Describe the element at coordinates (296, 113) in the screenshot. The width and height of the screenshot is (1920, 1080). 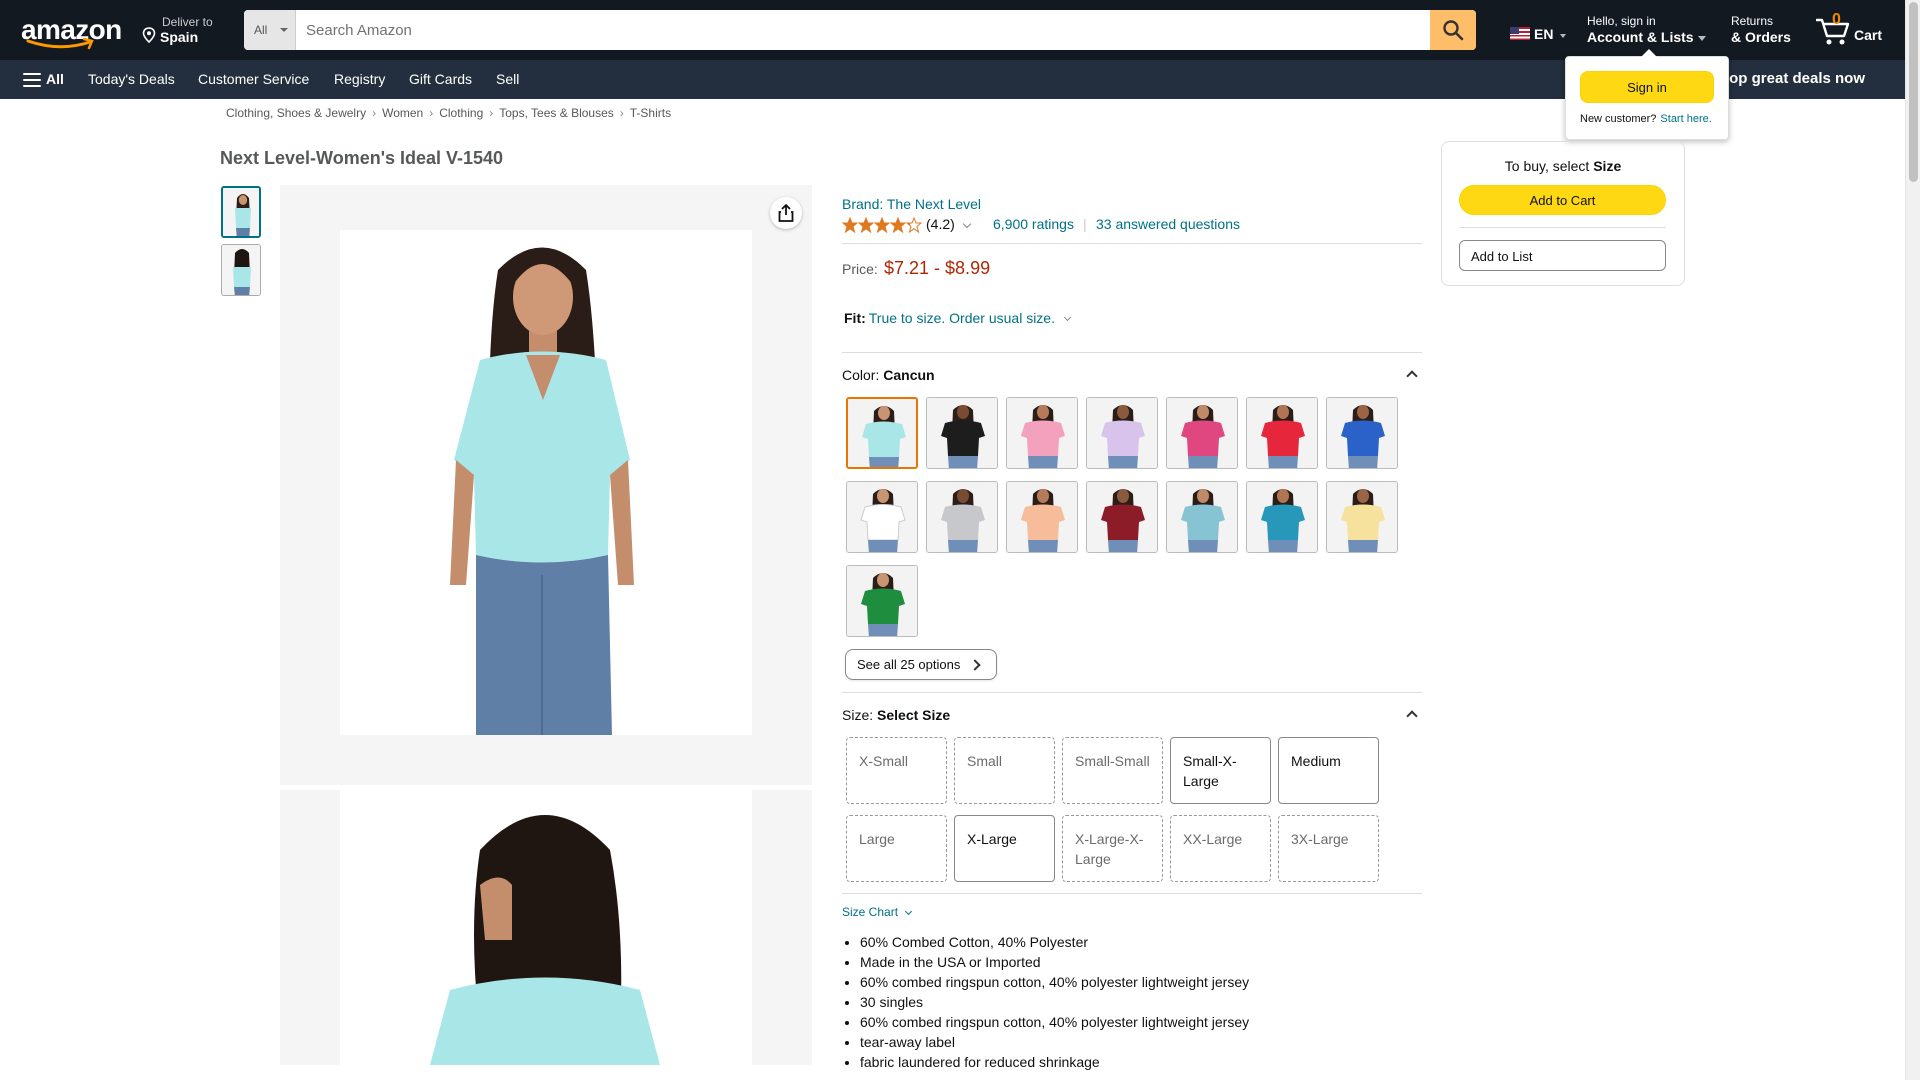
I see `breadcrumb-item: Clothing, Shoes & Jewelry` at that location.